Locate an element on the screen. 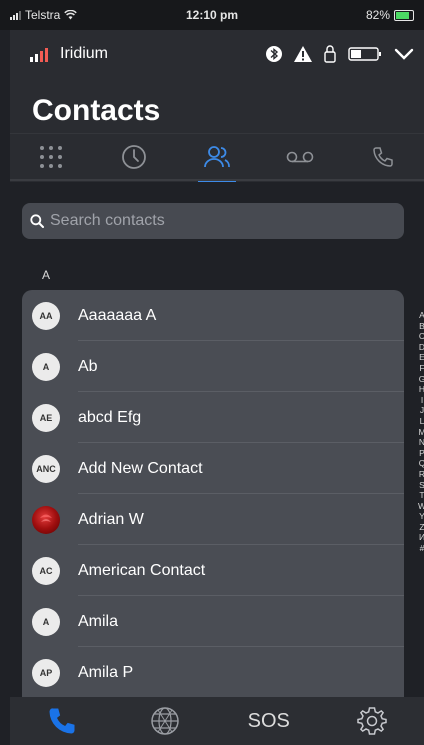  alphabet-letter: J is located at coordinates (420, 410).